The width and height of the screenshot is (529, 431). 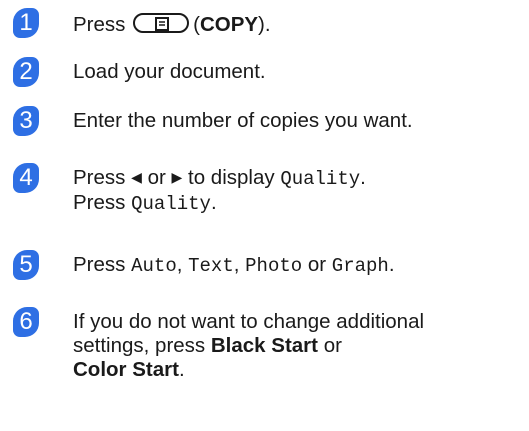 I want to click on step-number: 3, so click(x=26, y=121).